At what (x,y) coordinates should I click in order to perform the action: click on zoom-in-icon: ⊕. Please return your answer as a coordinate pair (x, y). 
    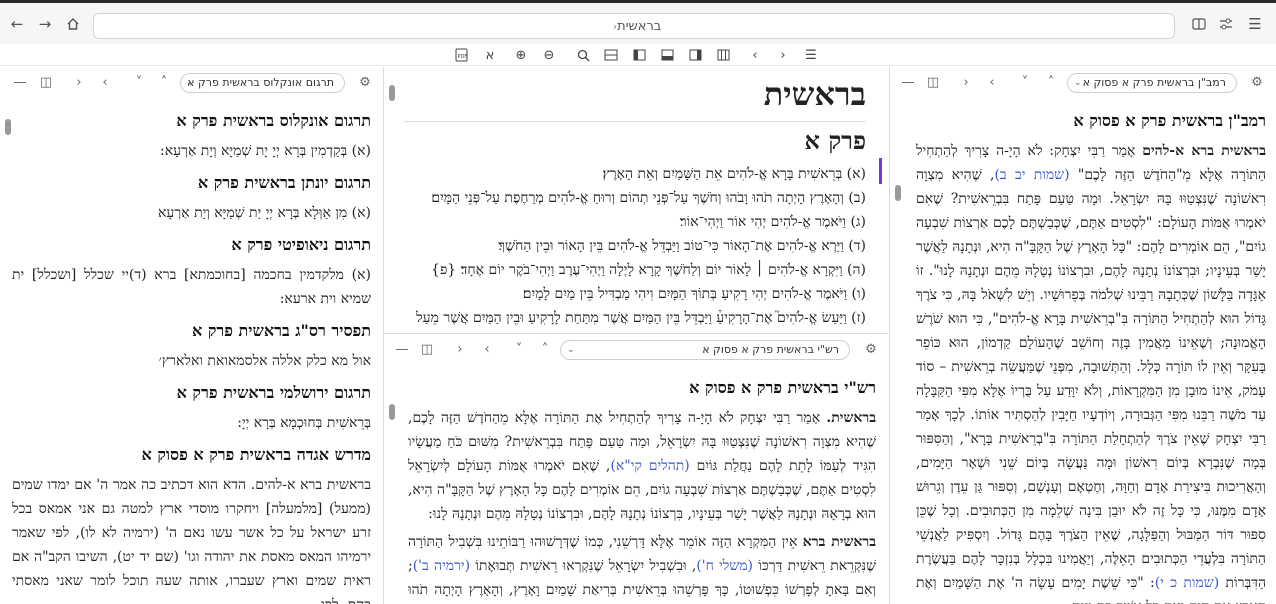
    Looking at the image, I should click on (521, 55).